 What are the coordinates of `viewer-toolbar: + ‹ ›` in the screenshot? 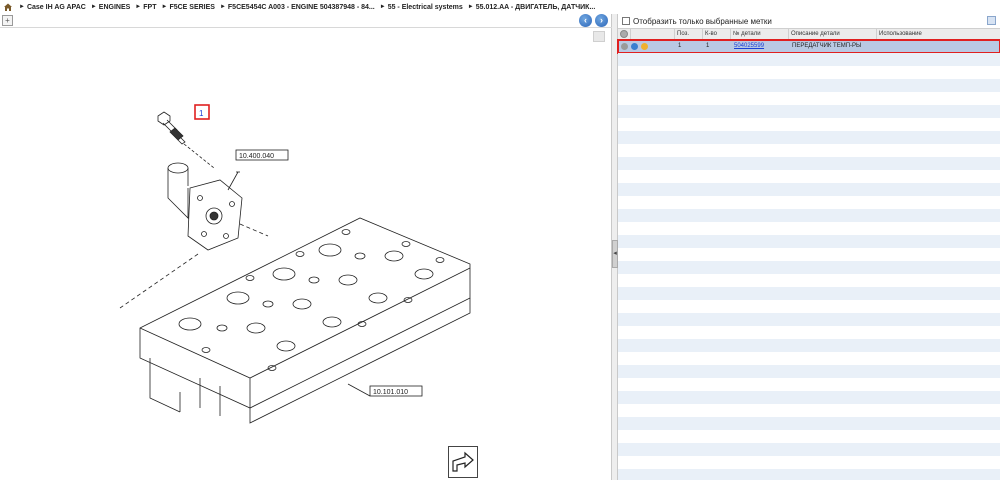 It's located at (306, 21).